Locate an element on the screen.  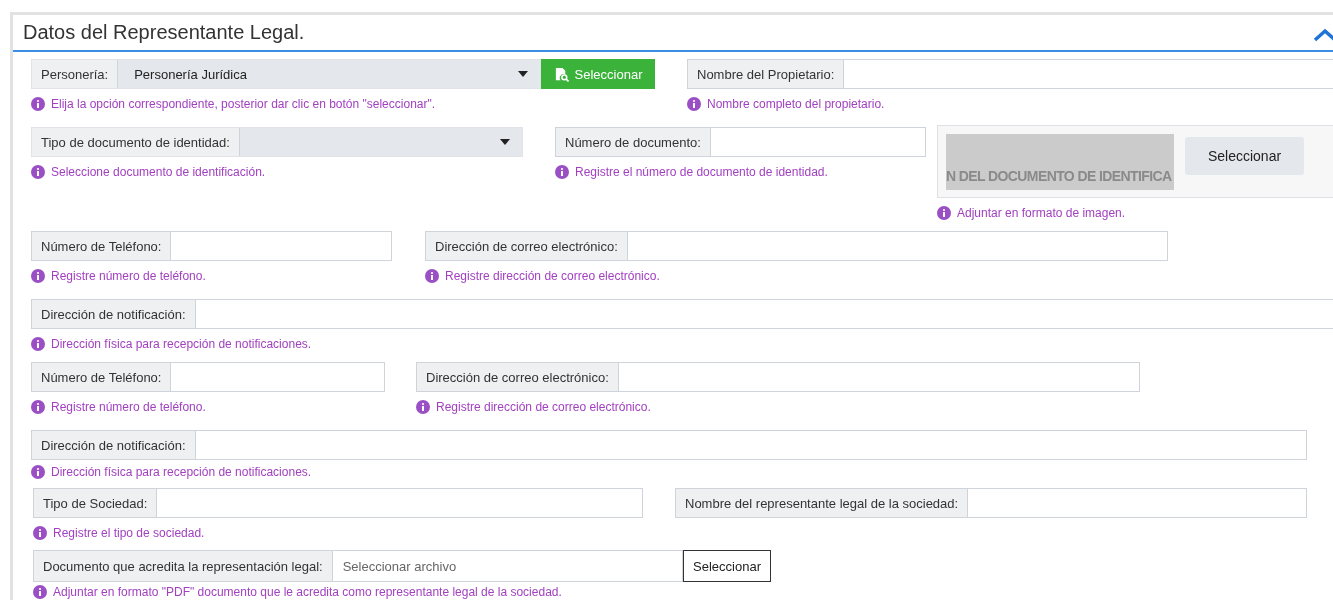
hint-text: Elija la opción correspondiente, posterior dar clic en botón "seleccionar". is located at coordinates (243, 104).